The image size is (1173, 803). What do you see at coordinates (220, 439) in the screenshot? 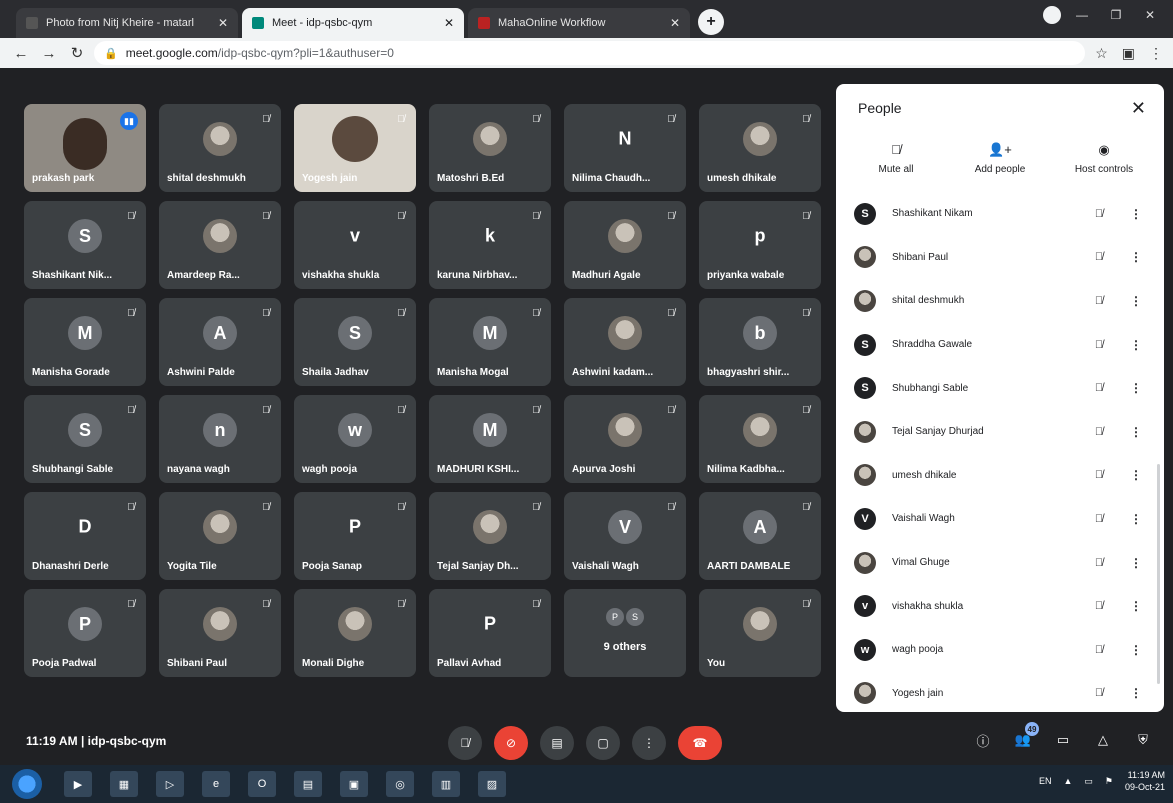
I see `participant-tile: n 🎙̸ nayana wagh` at bounding box center [220, 439].